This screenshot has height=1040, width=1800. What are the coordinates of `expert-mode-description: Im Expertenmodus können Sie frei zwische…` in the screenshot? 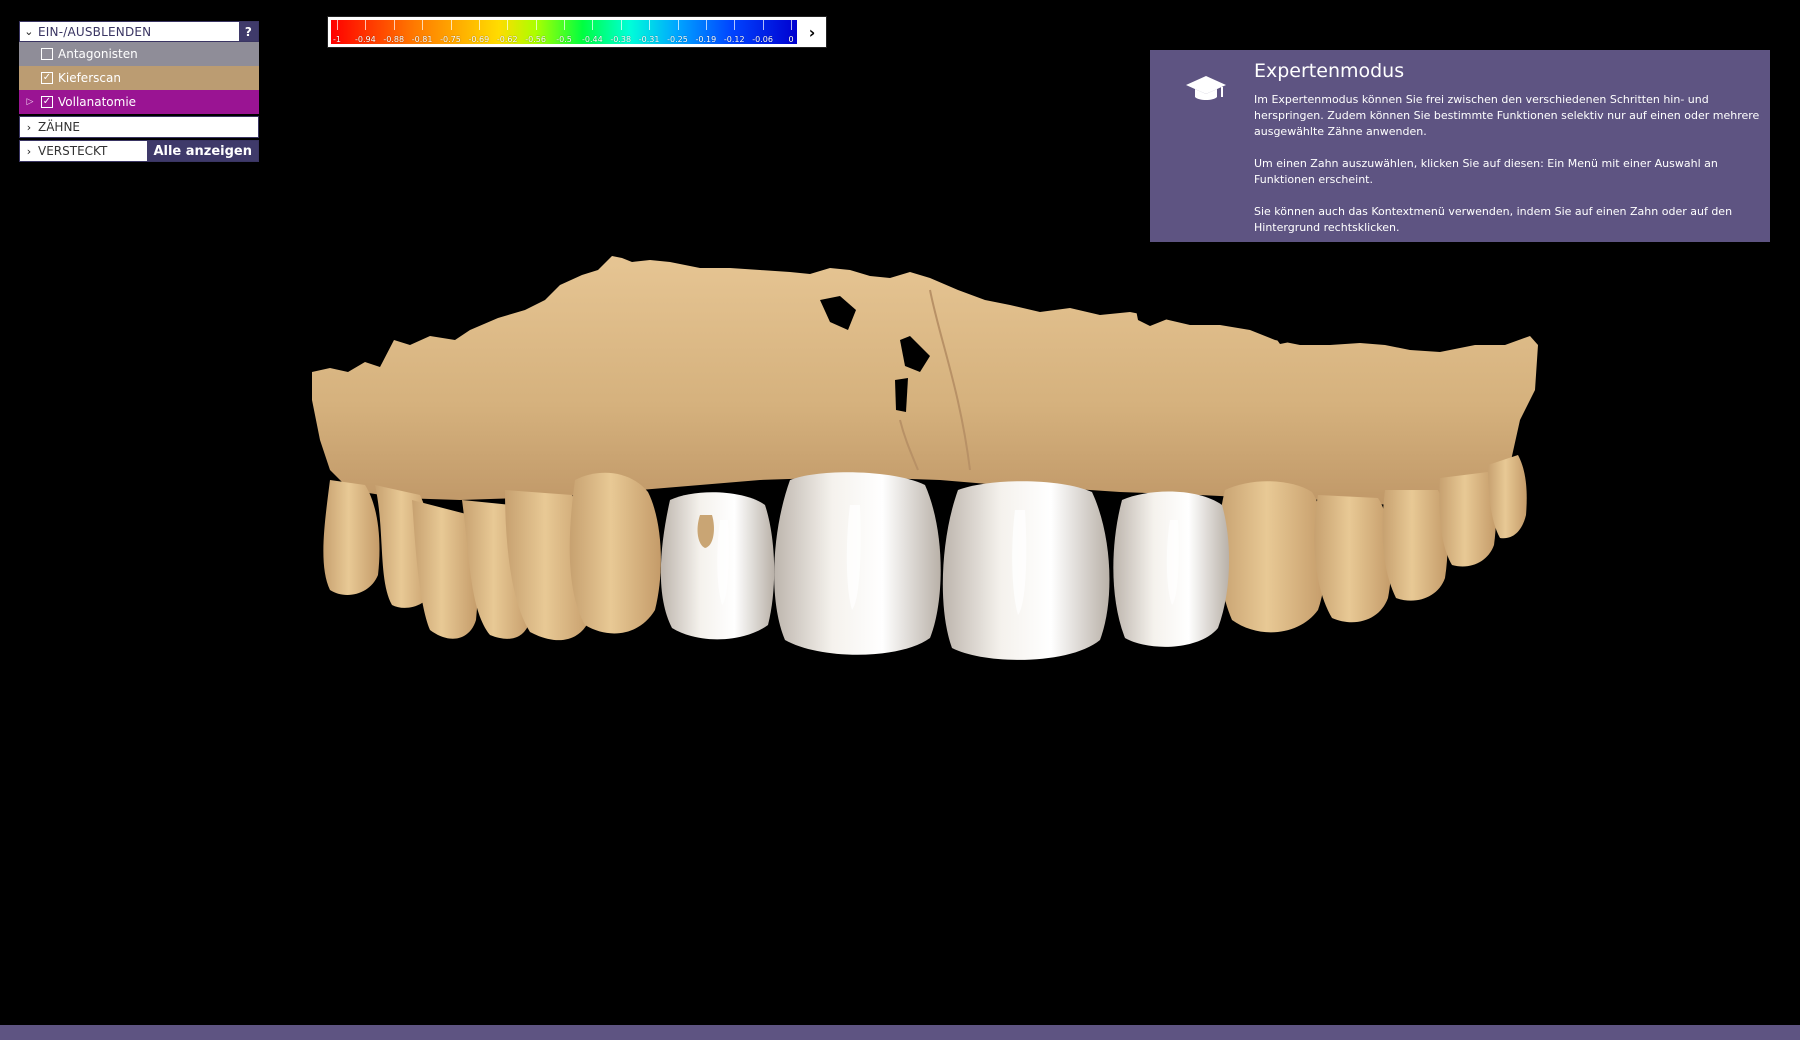 It's located at (1507, 172).